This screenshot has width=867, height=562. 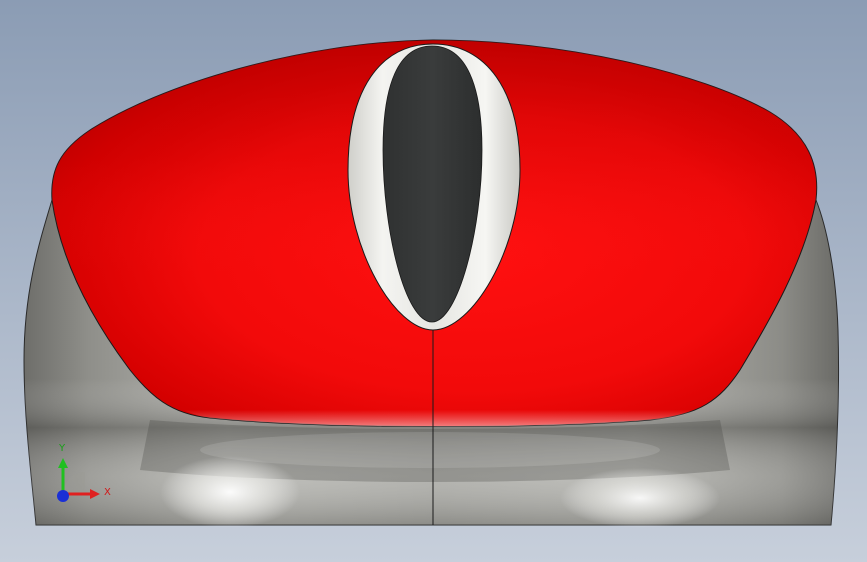 What do you see at coordinates (63, 496) in the screenshot?
I see `z-axis-dot` at bounding box center [63, 496].